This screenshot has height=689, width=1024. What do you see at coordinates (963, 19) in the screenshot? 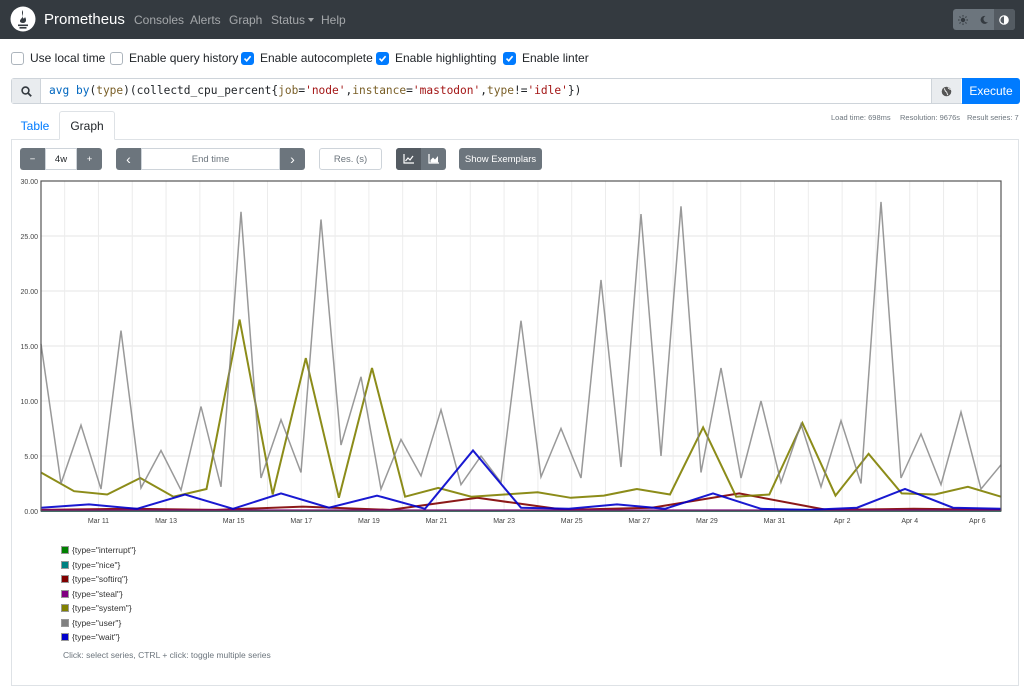
I see `light-theme-button` at bounding box center [963, 19].